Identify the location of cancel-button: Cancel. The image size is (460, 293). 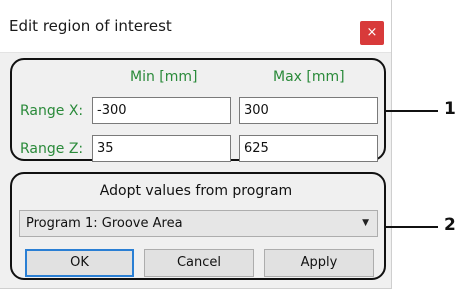
(199, 263).